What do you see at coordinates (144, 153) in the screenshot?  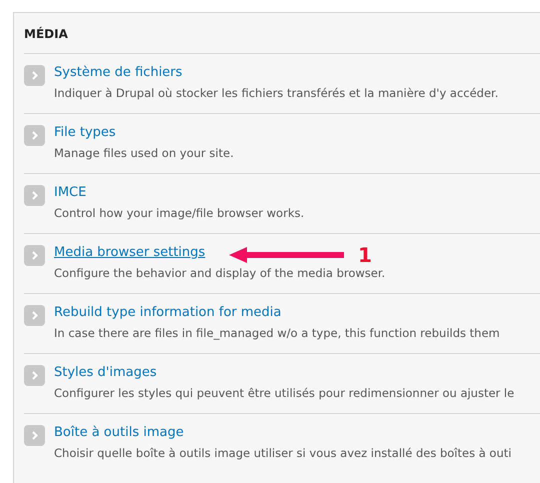 I see `description-text: Manage files used on your site.` at bounding box center [144, 153].